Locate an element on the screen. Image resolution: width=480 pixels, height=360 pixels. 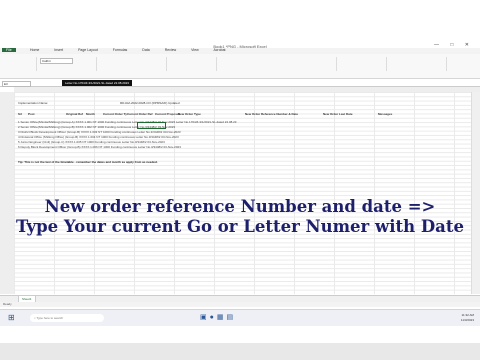
ribbon-toolbar: Calibri is located at coordinates (240, 66).